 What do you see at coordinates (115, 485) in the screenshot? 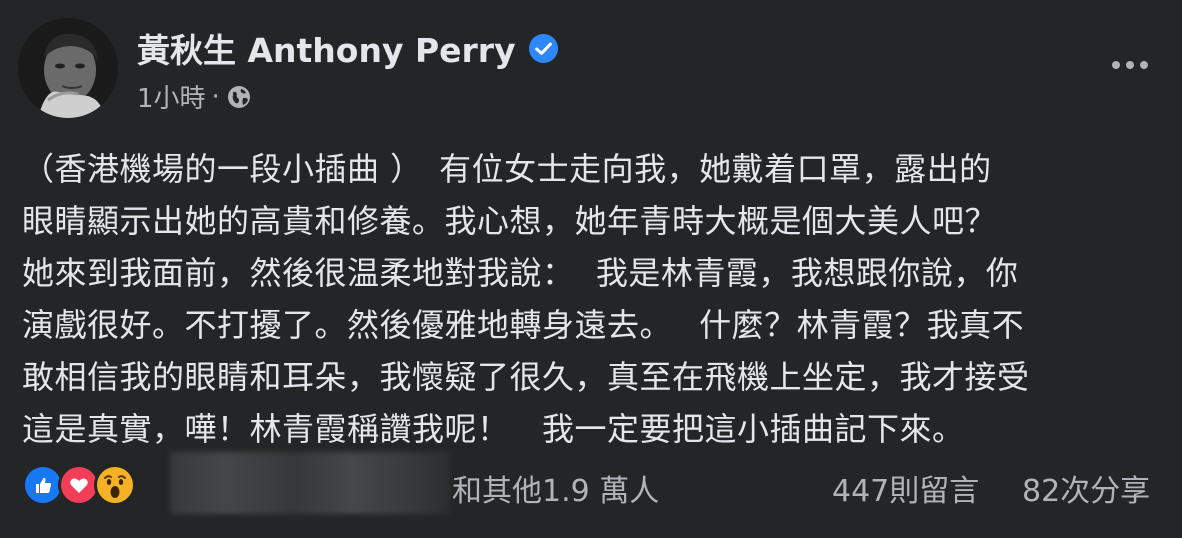
I see `wow-icon` at bounding box center [115, 485].